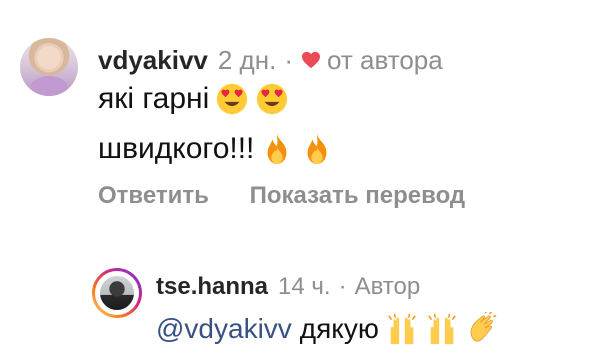 The width and height of the screenshot is (600, 360). I want to click on comment-text-line-2: швидкого!!!, so click(216, 149).